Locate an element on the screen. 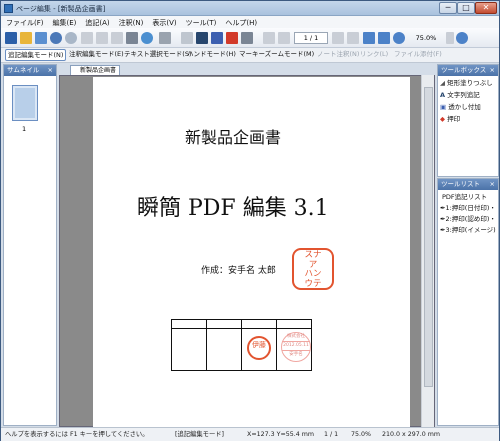  menu-file: ファイル(F) is located at coordinates (24, 22).